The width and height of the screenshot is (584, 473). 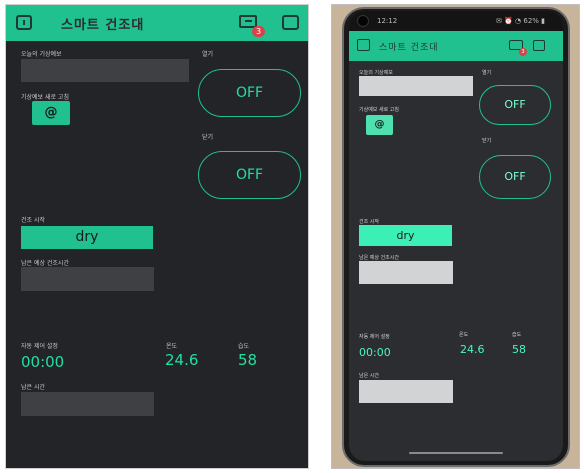 I want to click on home-indicator, so click(x=456, y=453).